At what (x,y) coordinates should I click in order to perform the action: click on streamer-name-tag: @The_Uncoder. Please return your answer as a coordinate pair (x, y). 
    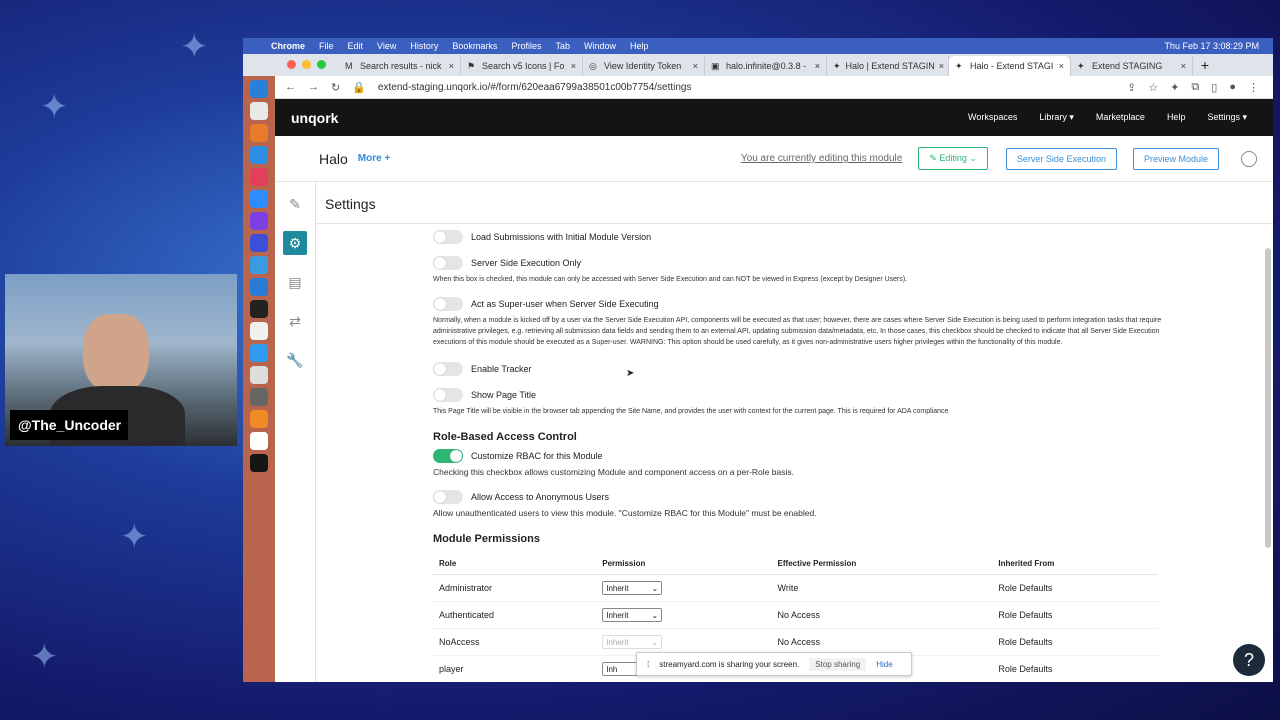
    Looking at the image, I should click on (69, 425).